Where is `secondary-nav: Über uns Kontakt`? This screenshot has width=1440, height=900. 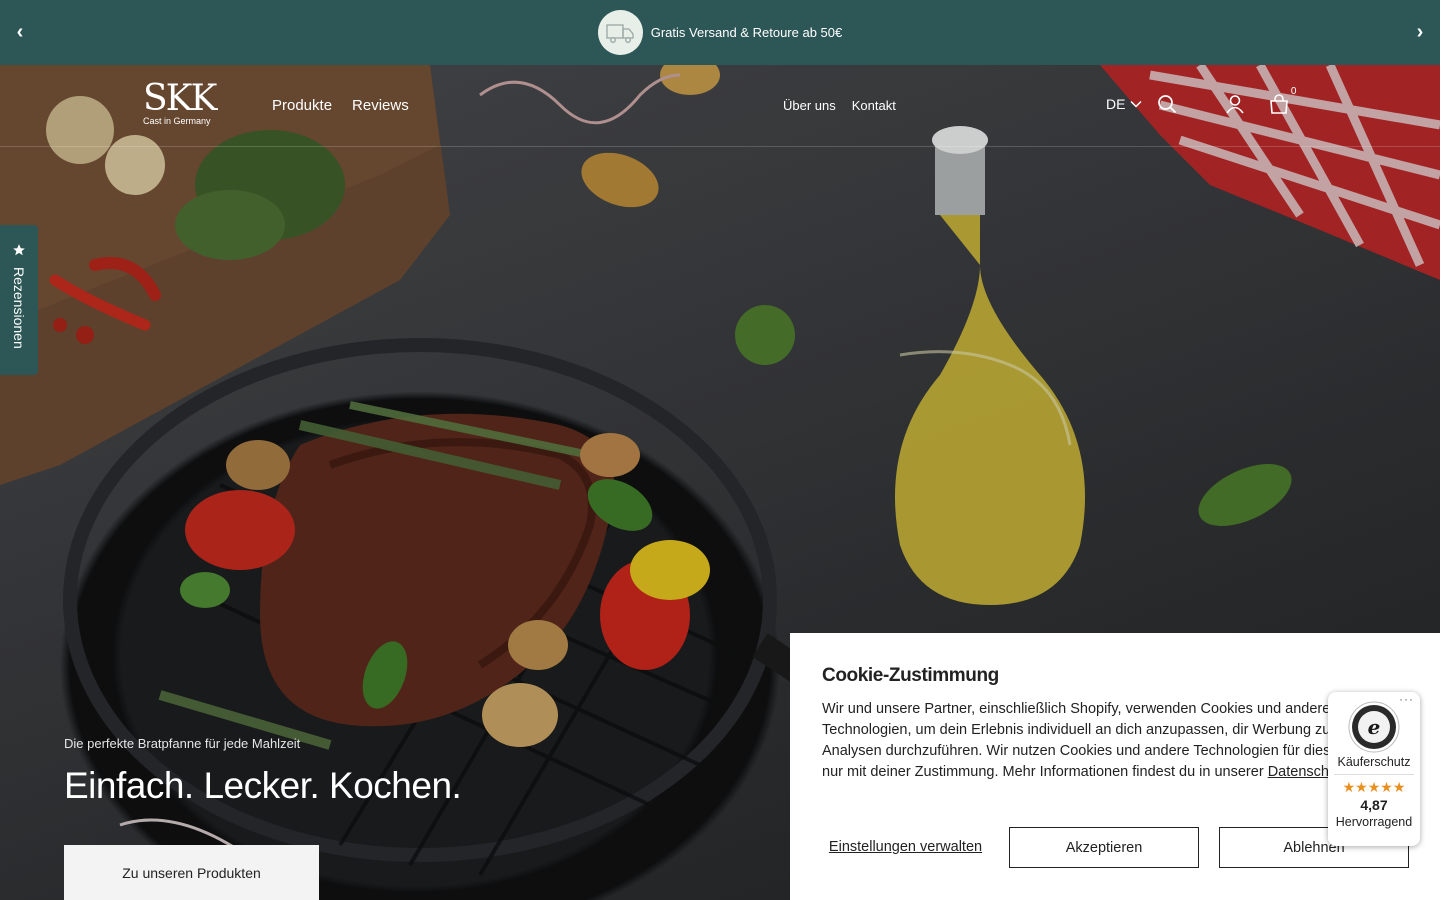 secondary-nav: Über uns Kontakt is located at coordinates (839, 105).